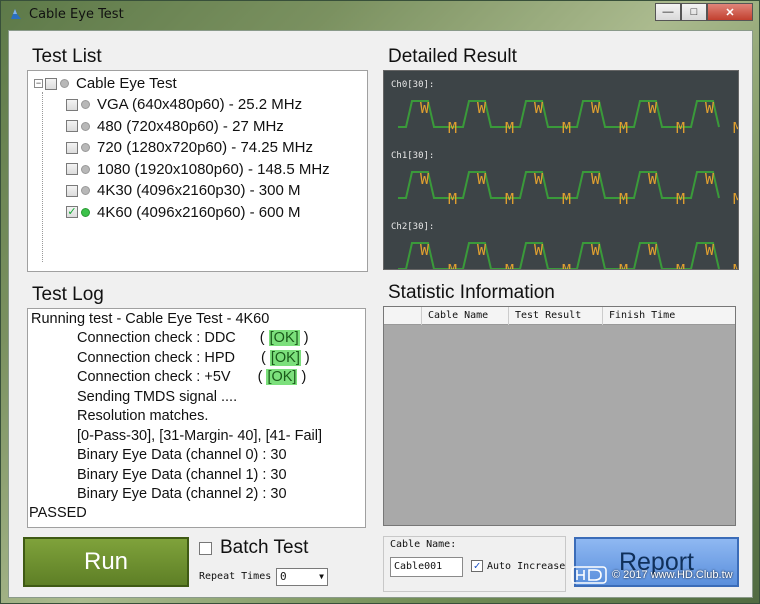  Describe the element at coordinates (199, 190) in the screenshot. I see `test-item-label: 4K30 (4096x2160p30) - 300 M` at that location.